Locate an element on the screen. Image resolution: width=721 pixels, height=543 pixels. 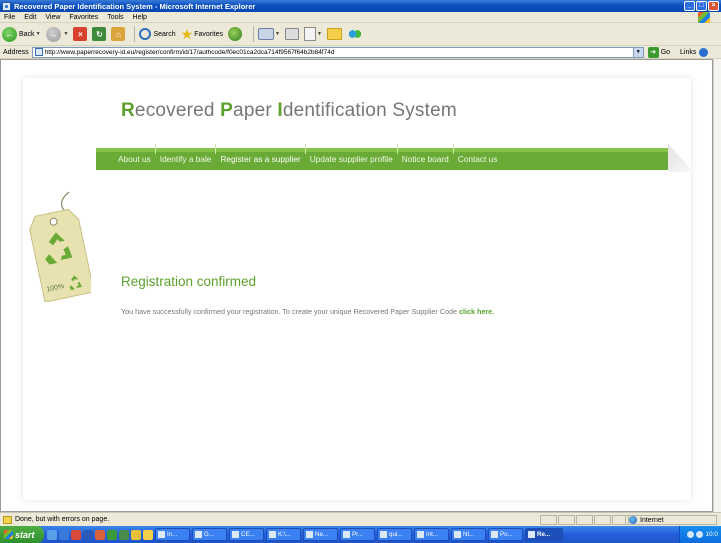
word-quicklaunch-icon is located at coordinates (88, 534).